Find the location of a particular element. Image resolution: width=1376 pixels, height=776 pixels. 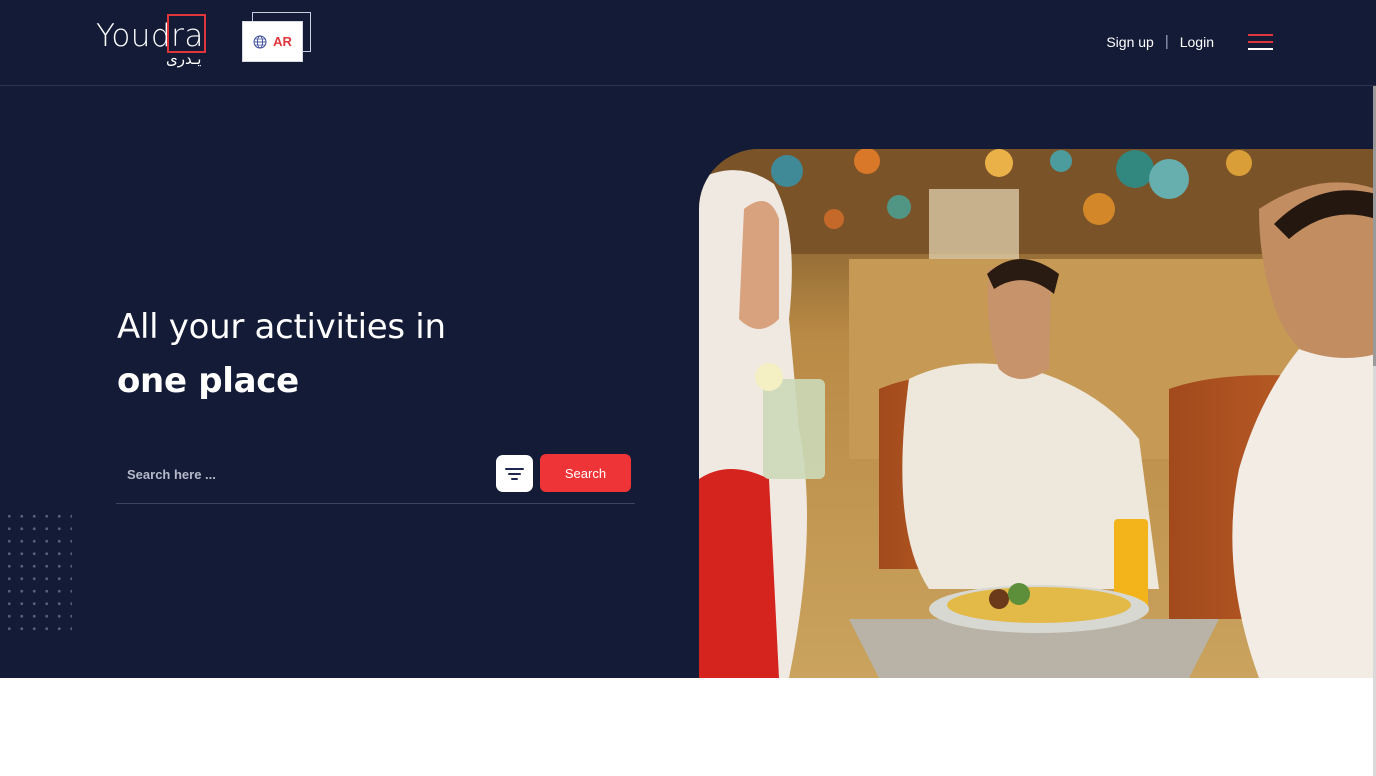

hamburger-menu-icon is located at coordinates (1260, 42).